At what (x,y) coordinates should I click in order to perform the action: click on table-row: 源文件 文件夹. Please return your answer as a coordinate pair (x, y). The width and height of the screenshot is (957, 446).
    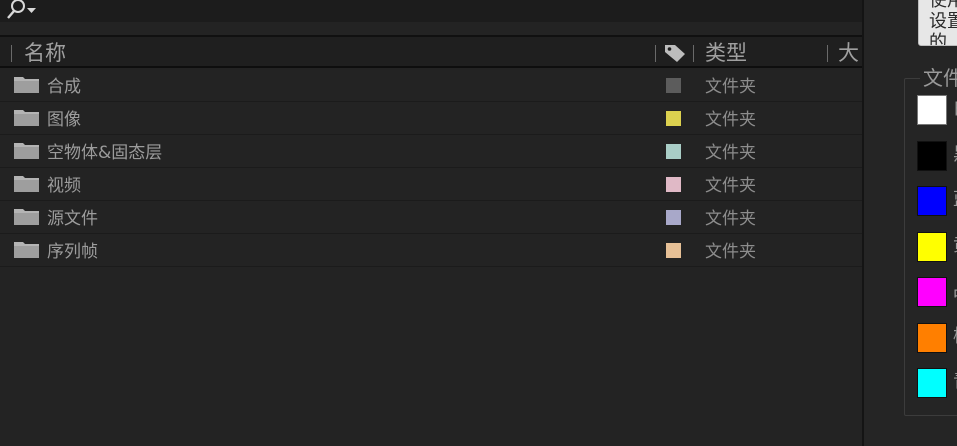
    Looking at the image, I should click on (431, 217).